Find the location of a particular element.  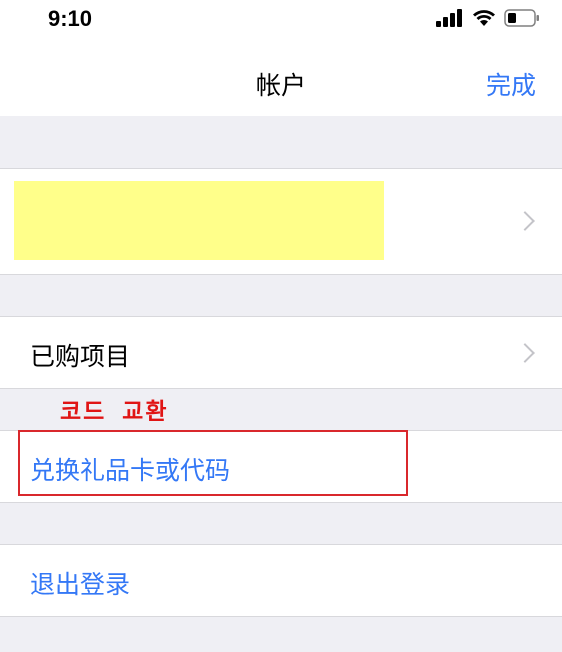

navigation-bar: 帐户 完成 is located at coordinates (281, 79).